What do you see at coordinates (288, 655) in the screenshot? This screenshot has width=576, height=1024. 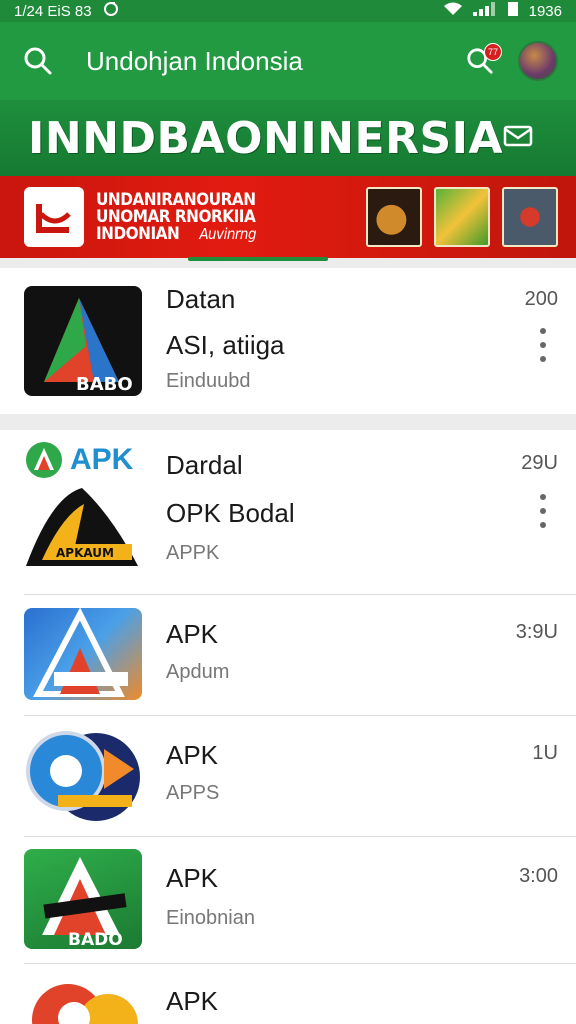 I see `list-item: APK Apdum 3:9U` at bounding box center [288, 655].